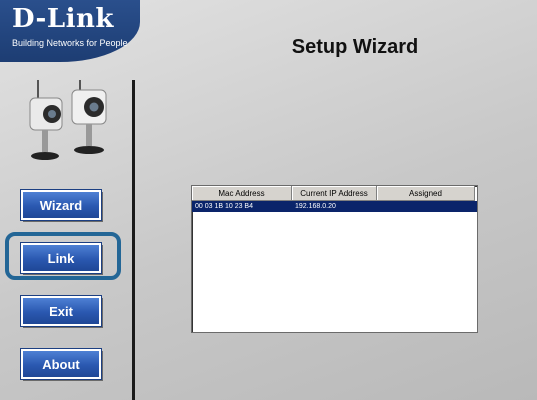 The height and width of the screenshot is (400, 537). I want to click on page-title: Setup Wizard, so click(355, 47).